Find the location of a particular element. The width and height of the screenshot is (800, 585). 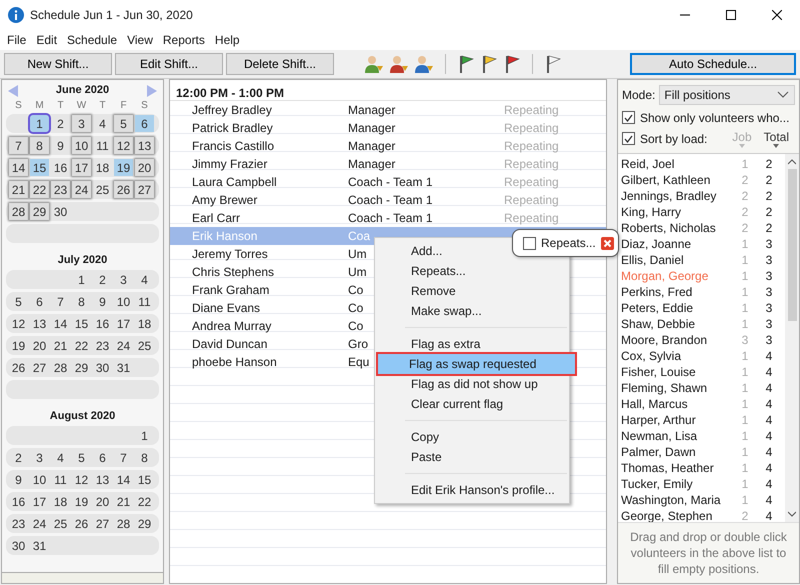

volunteer-name: Tucker, Emily is located at coordinates (676, 484).